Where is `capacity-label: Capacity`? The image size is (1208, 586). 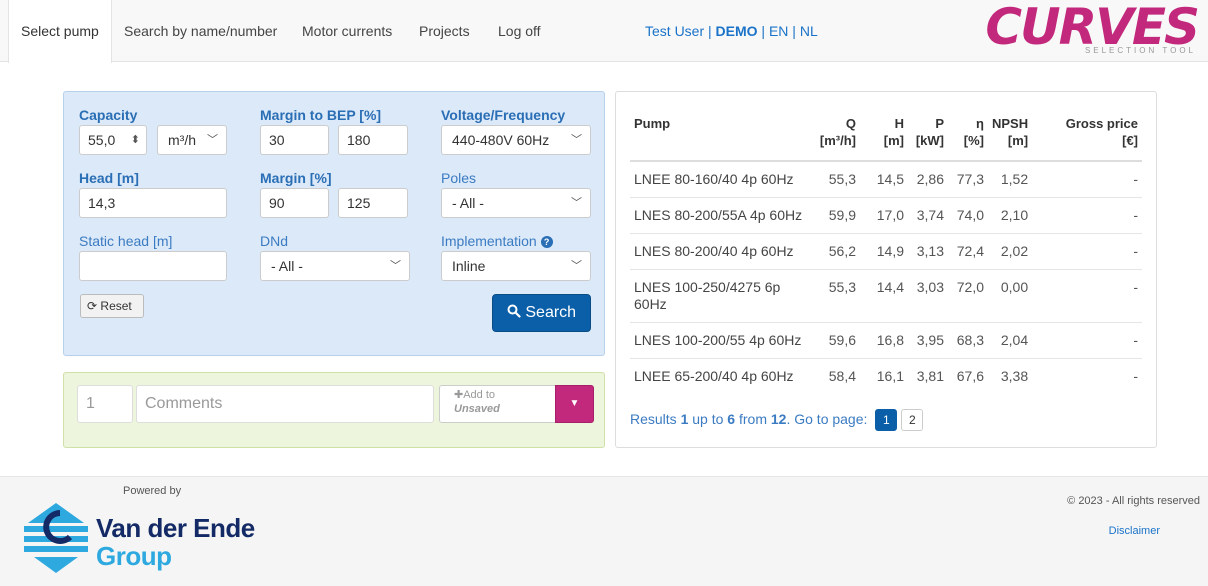 capacity-label: Capacity is located at coordinates (108, 115).